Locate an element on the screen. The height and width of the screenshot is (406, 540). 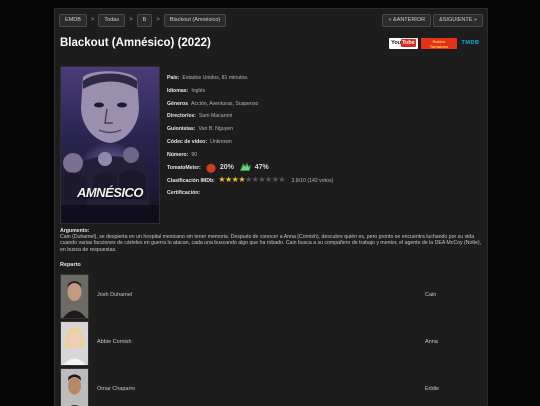
detail-row-genres: Géneros Acción, Aventuras, Suspenso is located at coordinates (323, 104).